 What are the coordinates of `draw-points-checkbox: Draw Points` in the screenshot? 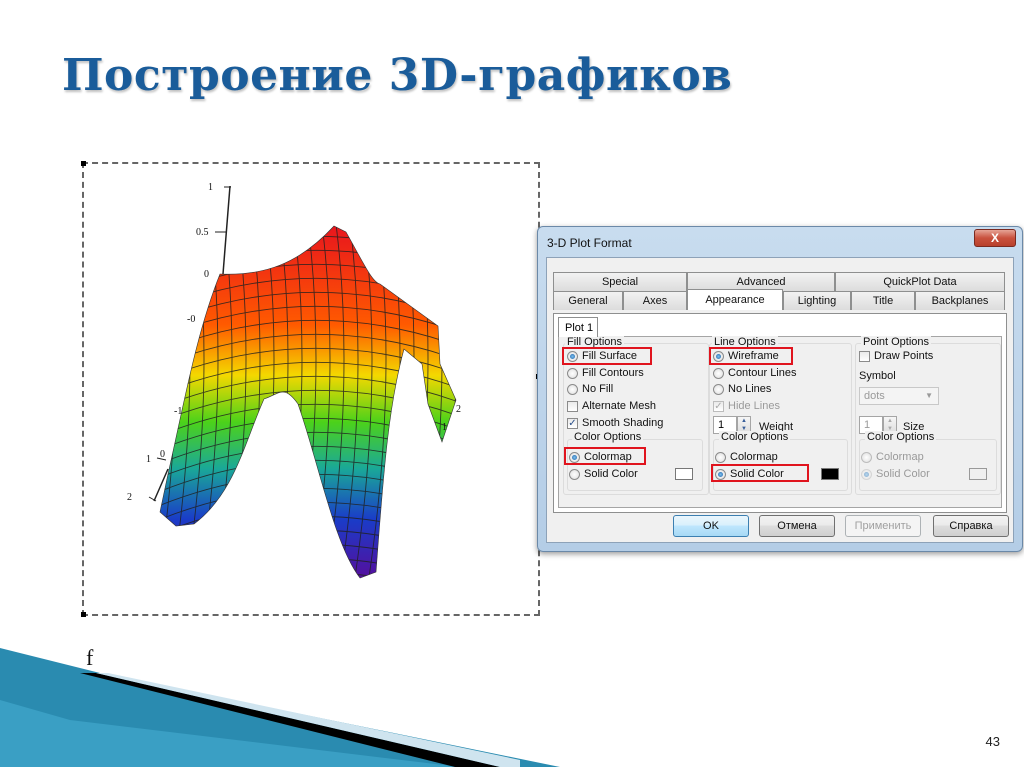 It's located at (896, 356).